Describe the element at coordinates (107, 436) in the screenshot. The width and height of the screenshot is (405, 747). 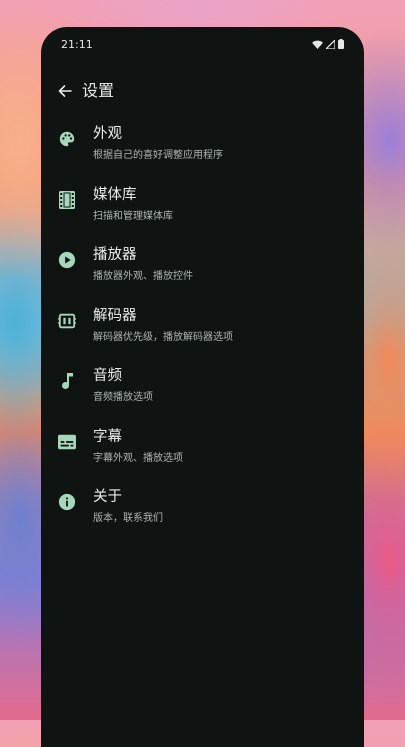
I see `settings-item-title: 字幕` at that location.